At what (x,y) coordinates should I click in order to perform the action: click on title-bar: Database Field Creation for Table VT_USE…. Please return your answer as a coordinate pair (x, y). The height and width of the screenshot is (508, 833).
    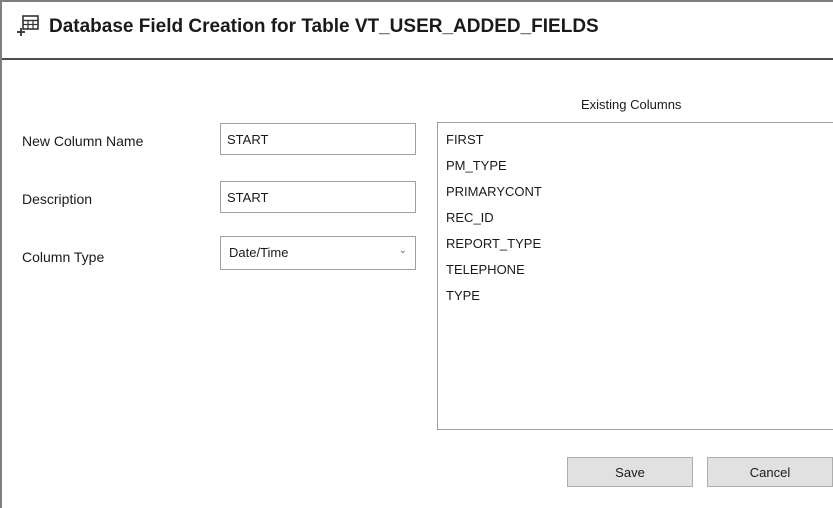
    Looking at the image, I should click on (417, 31).